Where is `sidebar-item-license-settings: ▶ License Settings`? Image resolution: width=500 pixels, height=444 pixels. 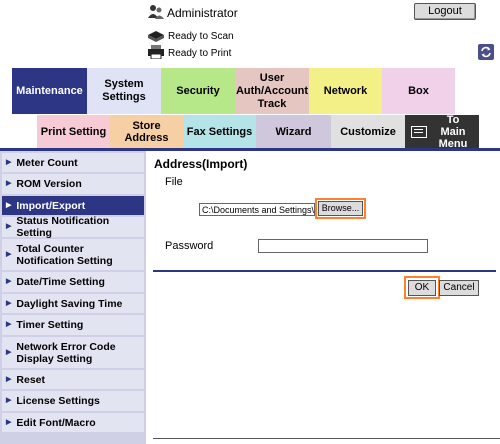
sidebar-item-license-settings: ▶ License Settings is located at coordinates (73, 401).